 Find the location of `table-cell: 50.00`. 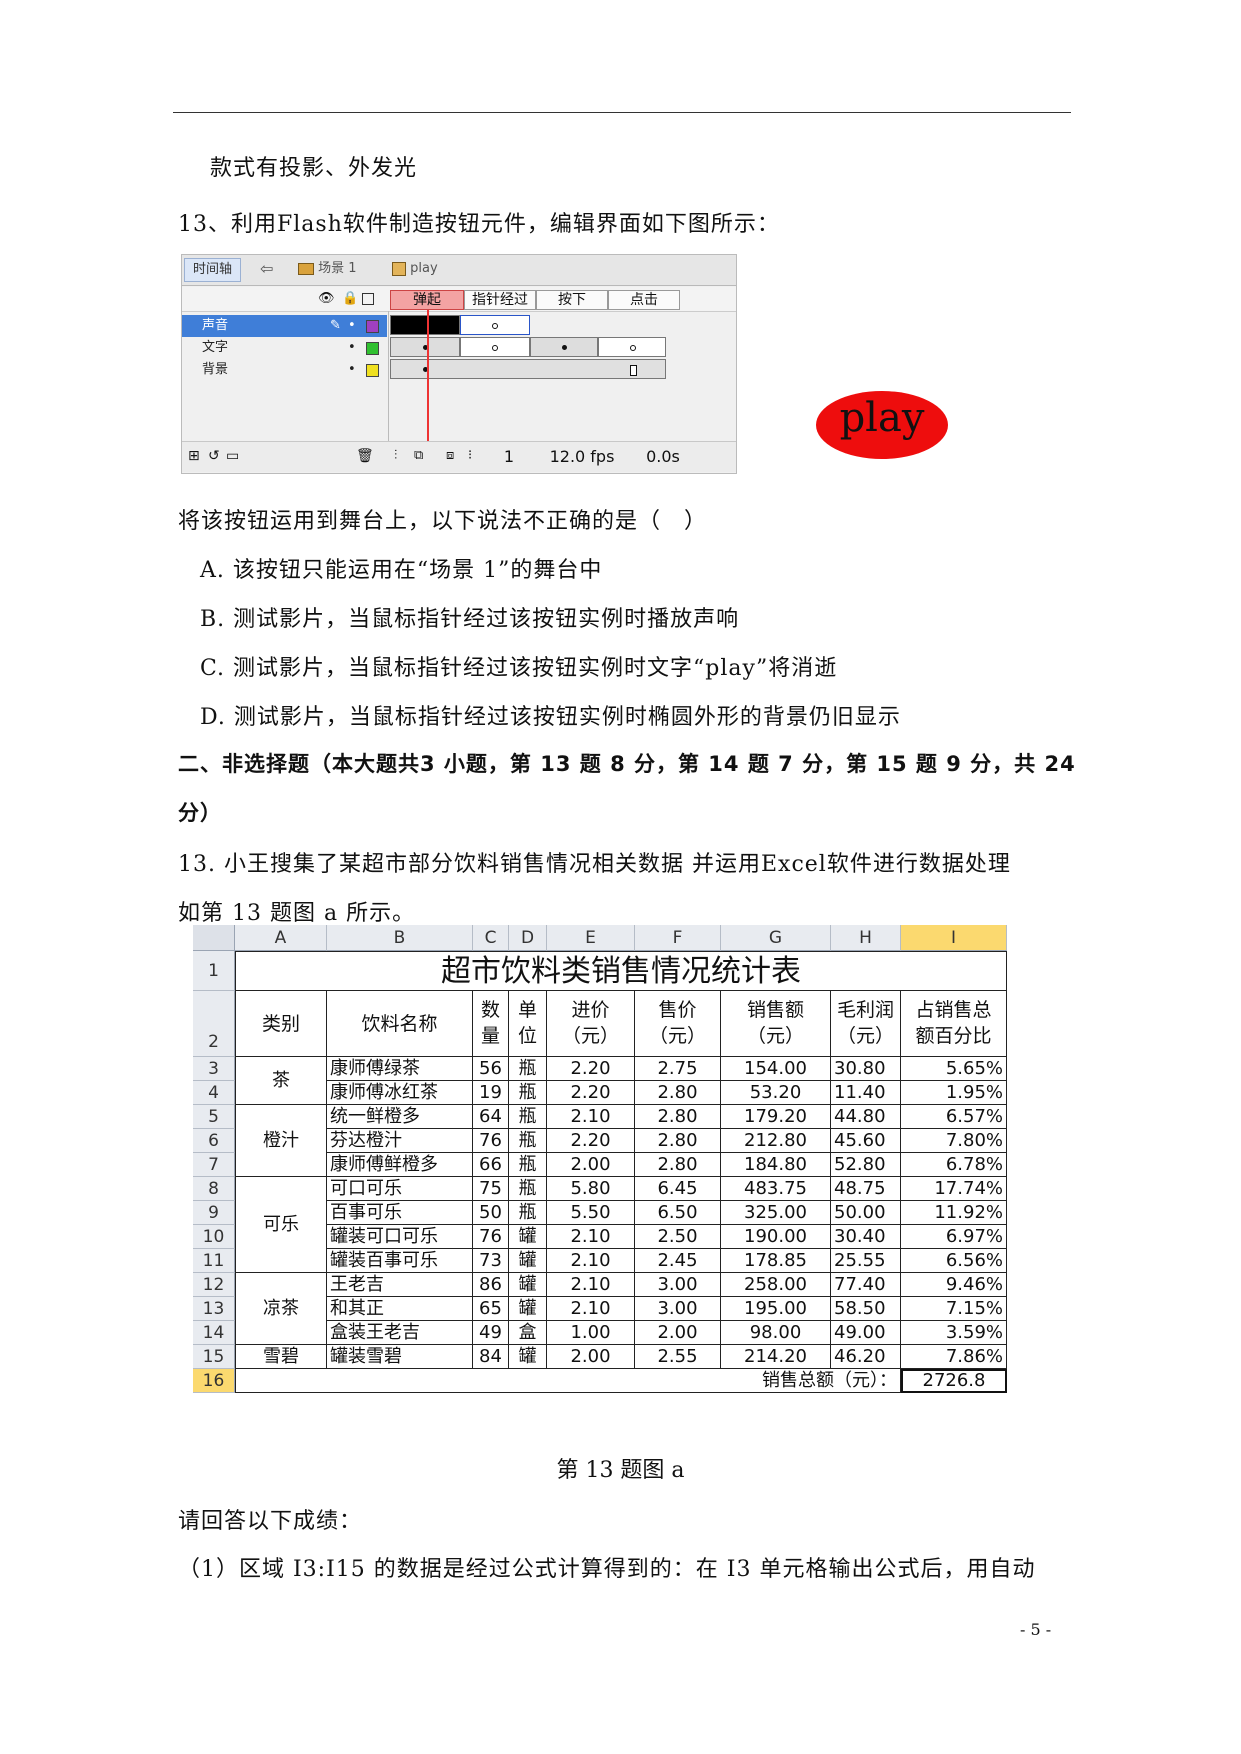

table-cell: 50.00 is located at coordinates (866, 1213).